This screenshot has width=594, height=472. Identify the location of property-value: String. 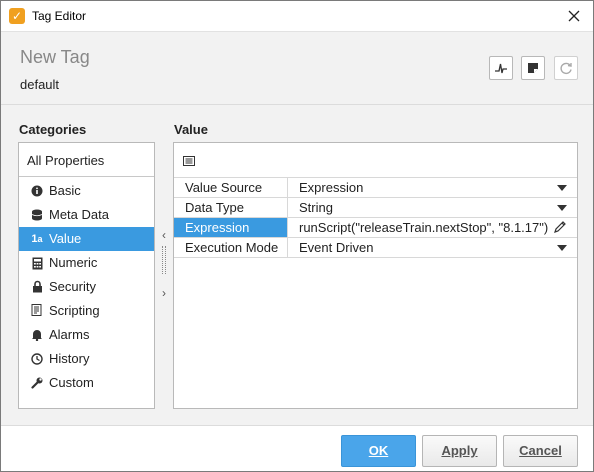
(316, 207).